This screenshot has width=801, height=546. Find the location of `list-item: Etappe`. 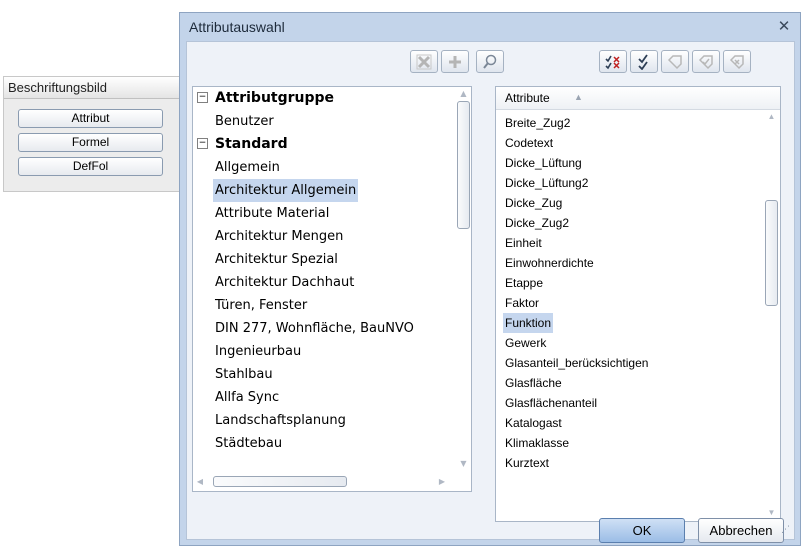

list-item: Etappe is located at coordinates (524, 283).